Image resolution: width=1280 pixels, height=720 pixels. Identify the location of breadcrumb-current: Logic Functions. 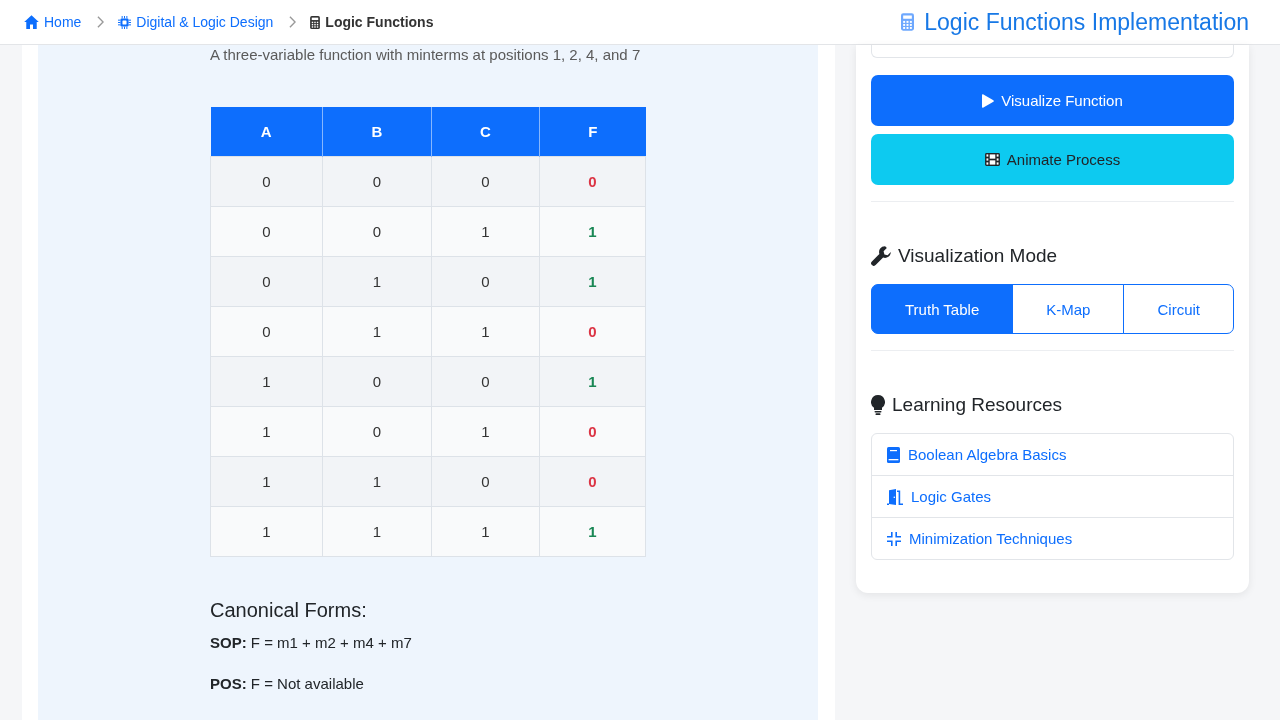
(372, 22).